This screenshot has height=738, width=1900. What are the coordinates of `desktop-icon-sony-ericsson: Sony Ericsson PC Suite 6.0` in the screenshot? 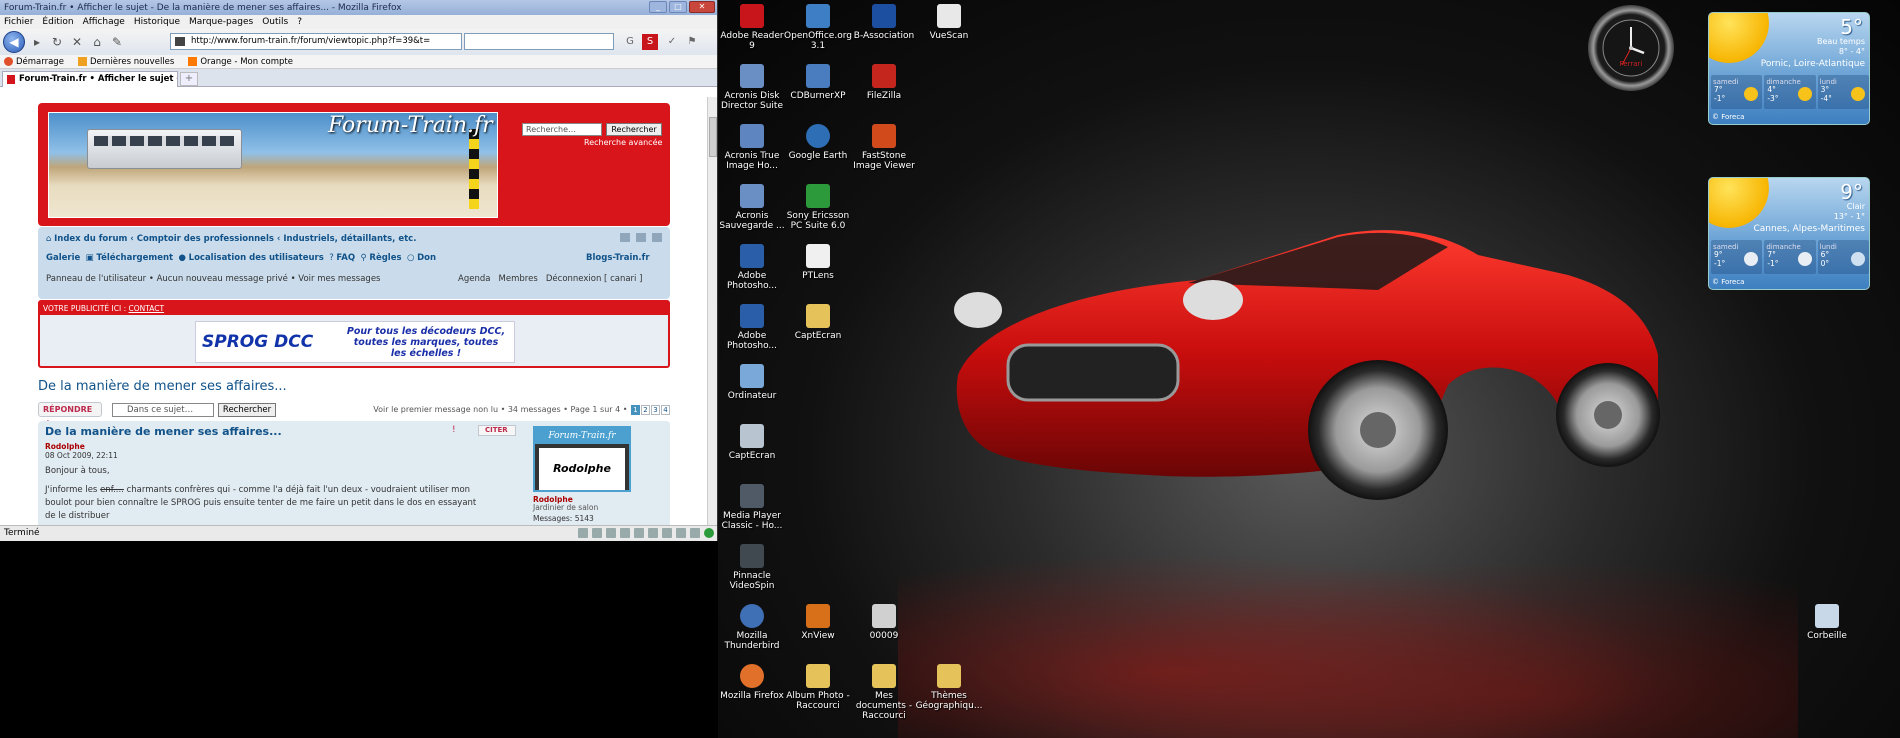 It's located at (818, 207).